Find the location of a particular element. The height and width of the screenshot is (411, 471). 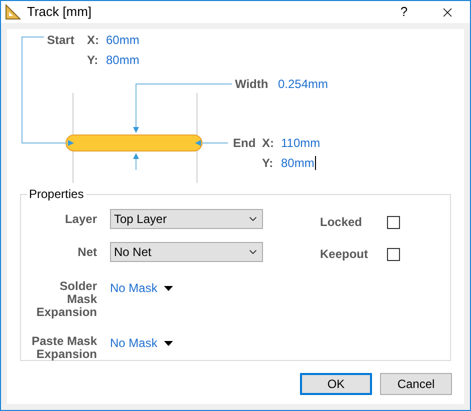

width-label: Width is located at coordinates (251, 84).